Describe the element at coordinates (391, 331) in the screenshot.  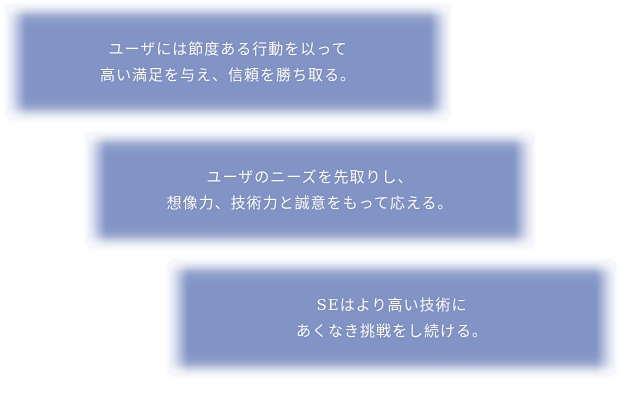
I see `principle-3-line-2: あくなき挑戦をし続ける。` at that location.